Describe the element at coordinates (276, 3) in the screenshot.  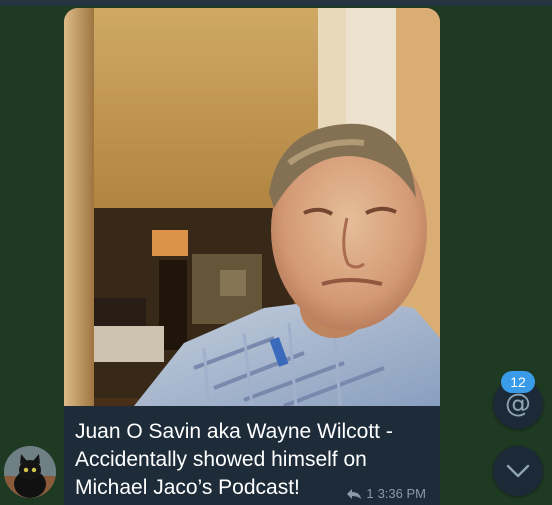
I see `header-edge` at that location.